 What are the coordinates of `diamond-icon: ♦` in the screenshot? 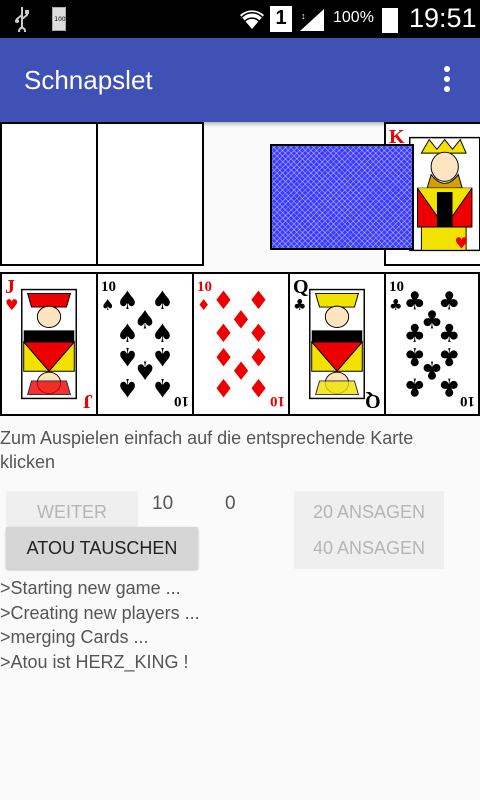 It's located at (204, 305).